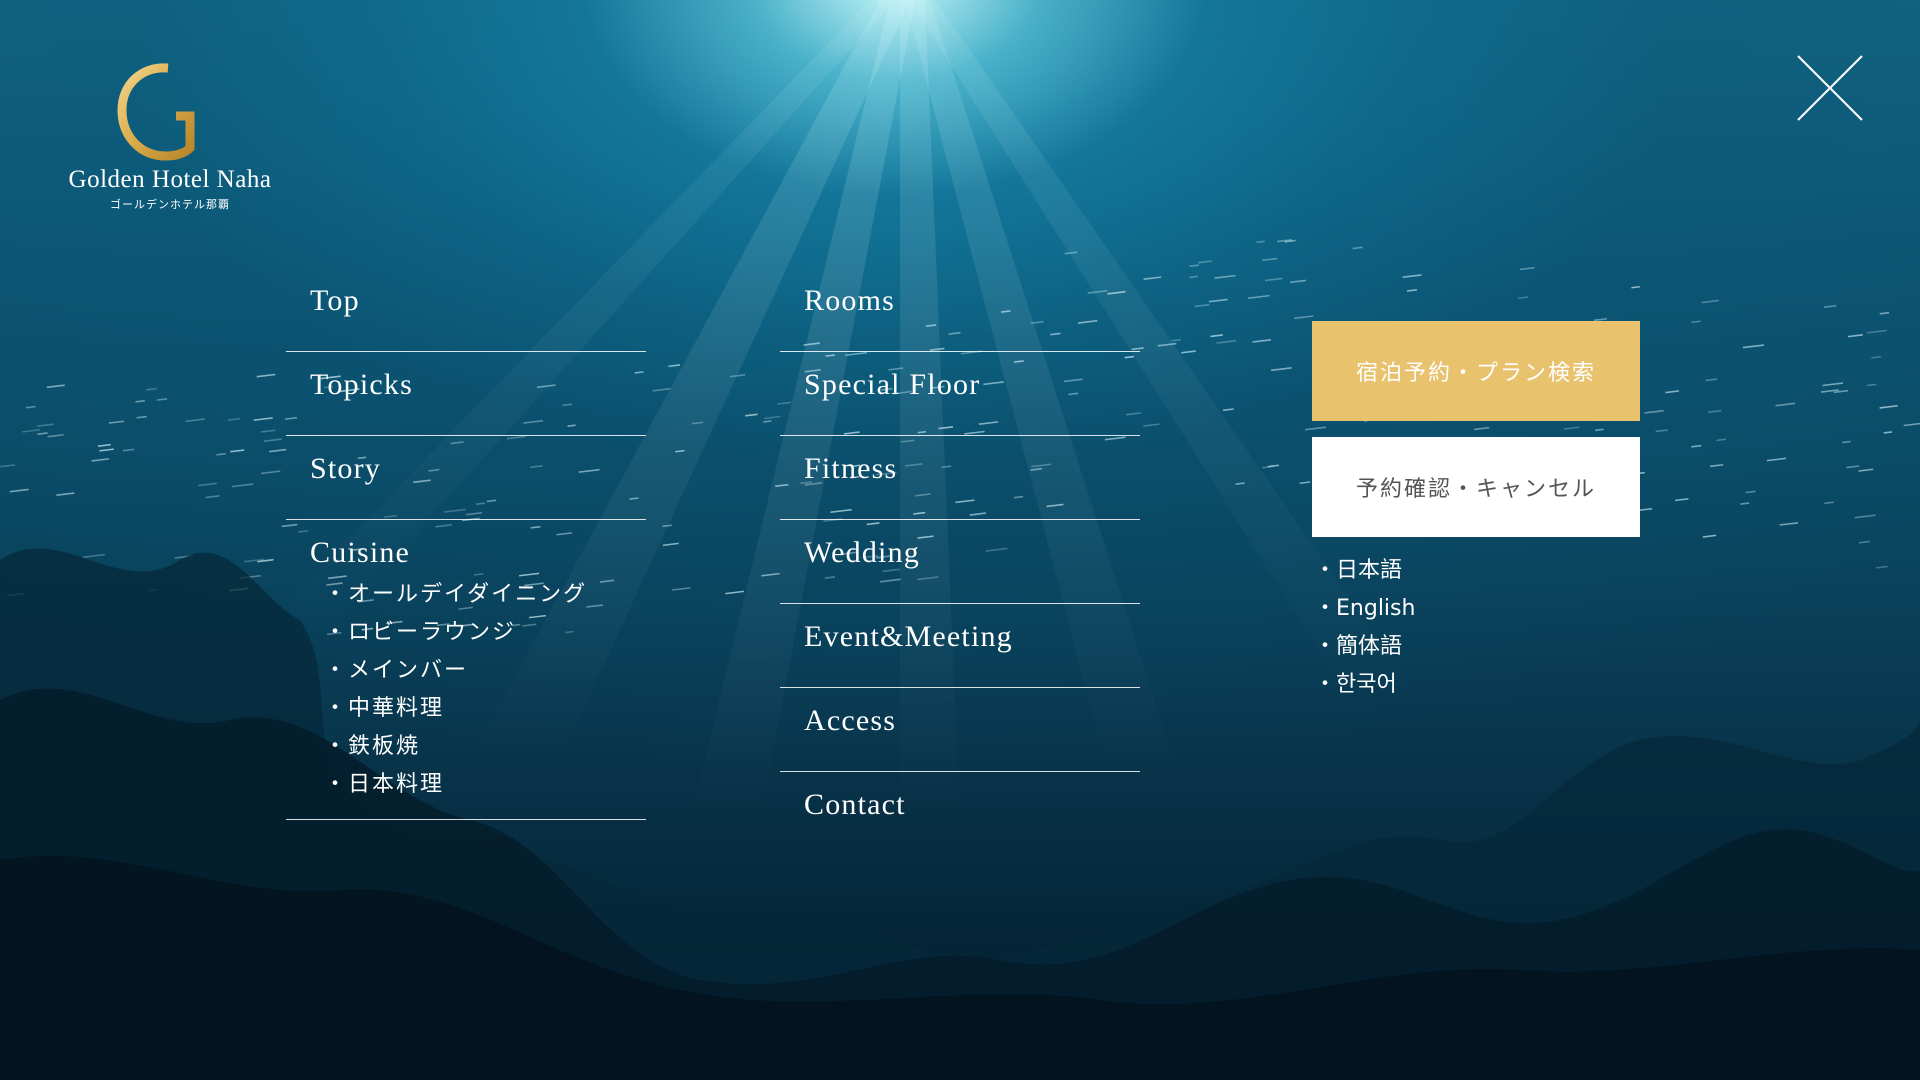 The width and height of the screenshot is (1920, 1080). I want to click on menu-item-access: Access, so click(960, 730).